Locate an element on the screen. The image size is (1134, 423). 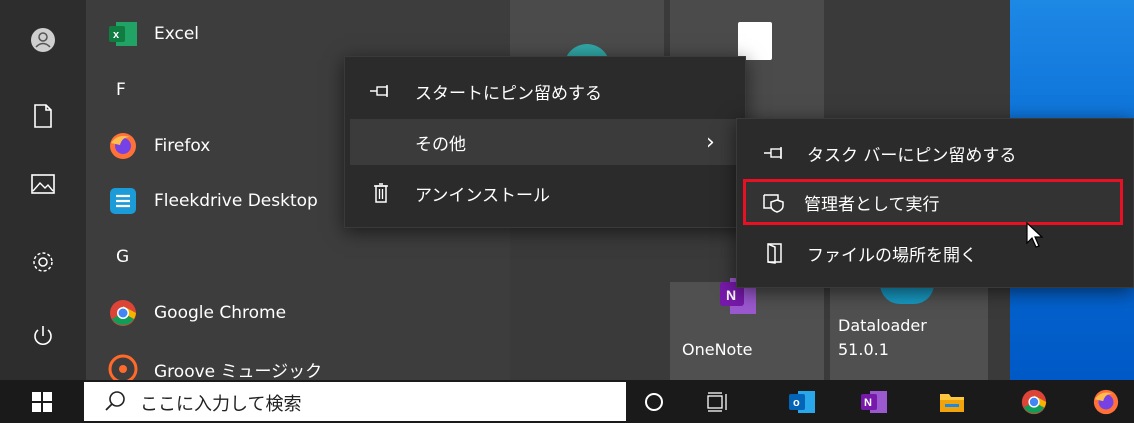
groove-icon is located at coordinates (123, 366).